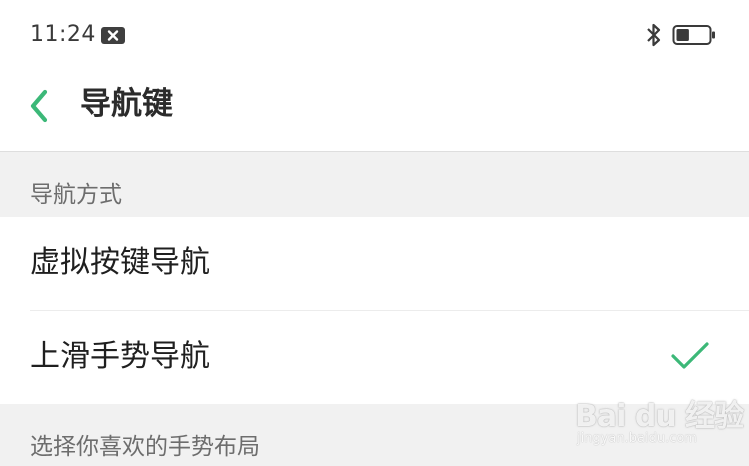 This screenshot has height=466, width=749. What do you see at coordinates (682, 35) in the screenshot?
I see `battery-level-fill` at bounding box center [682, 35].